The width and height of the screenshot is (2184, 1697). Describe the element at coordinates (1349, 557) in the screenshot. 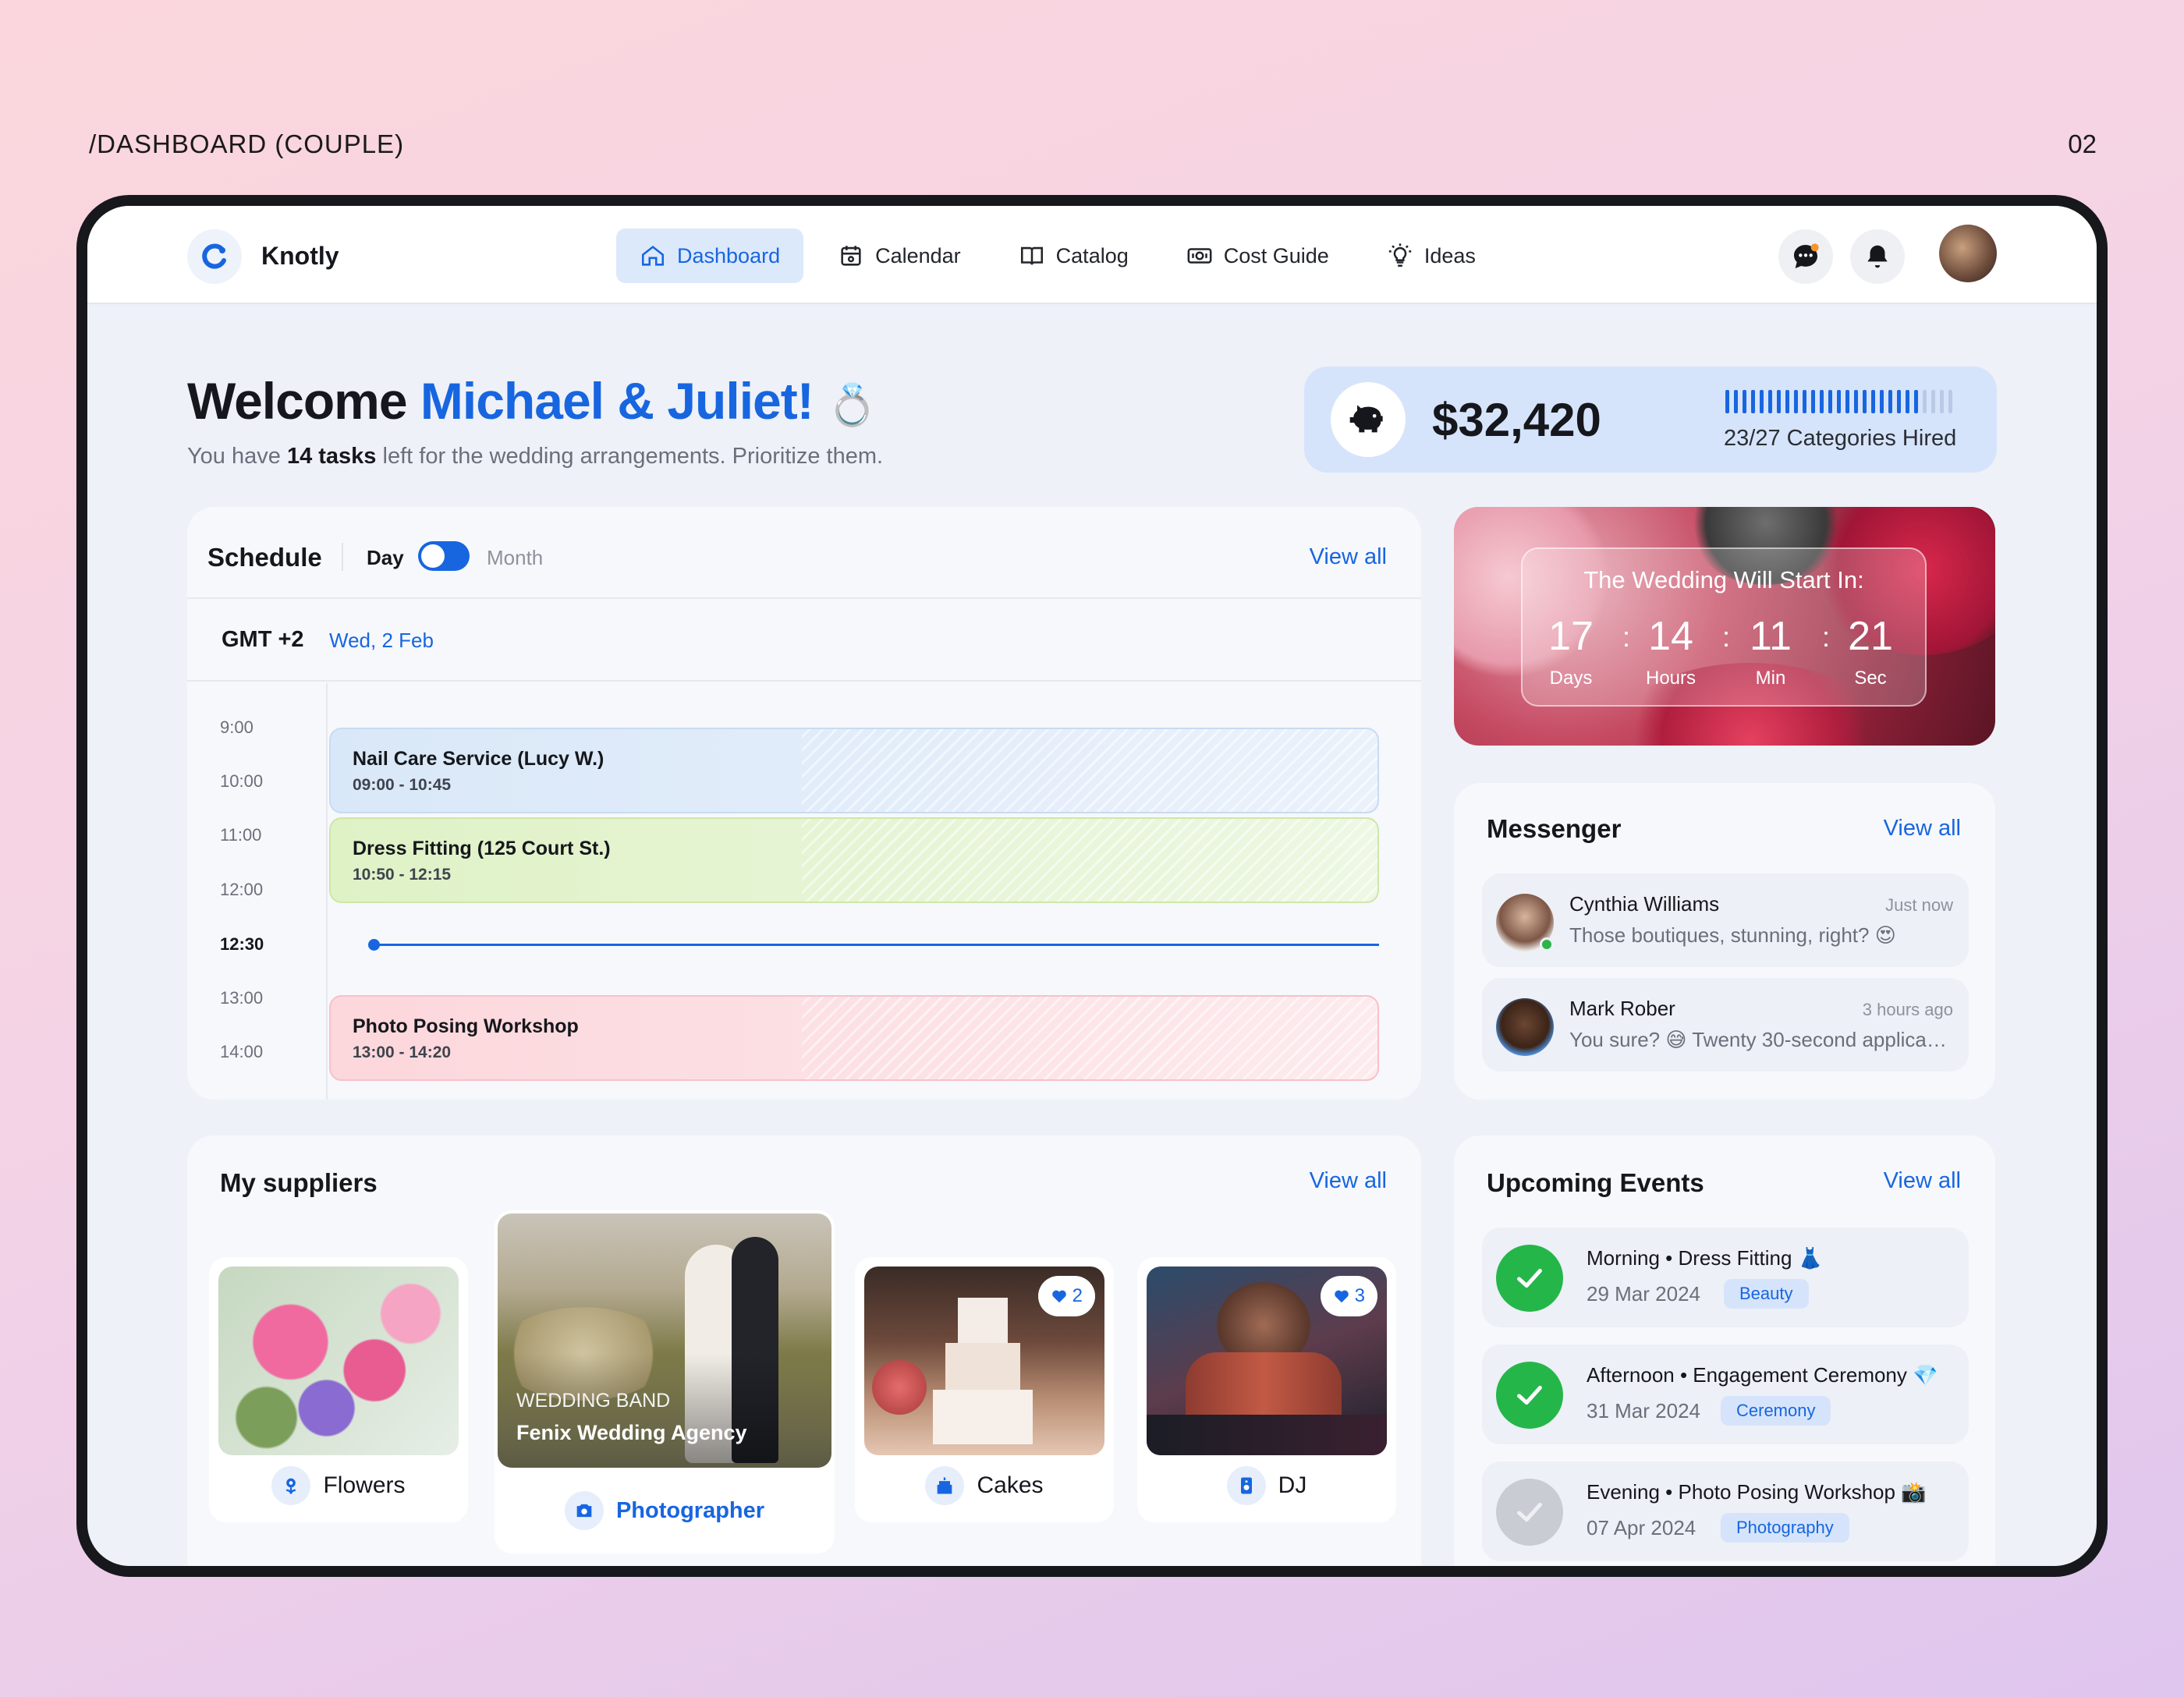

I see `schedule-view-all-link: View all` at that location.